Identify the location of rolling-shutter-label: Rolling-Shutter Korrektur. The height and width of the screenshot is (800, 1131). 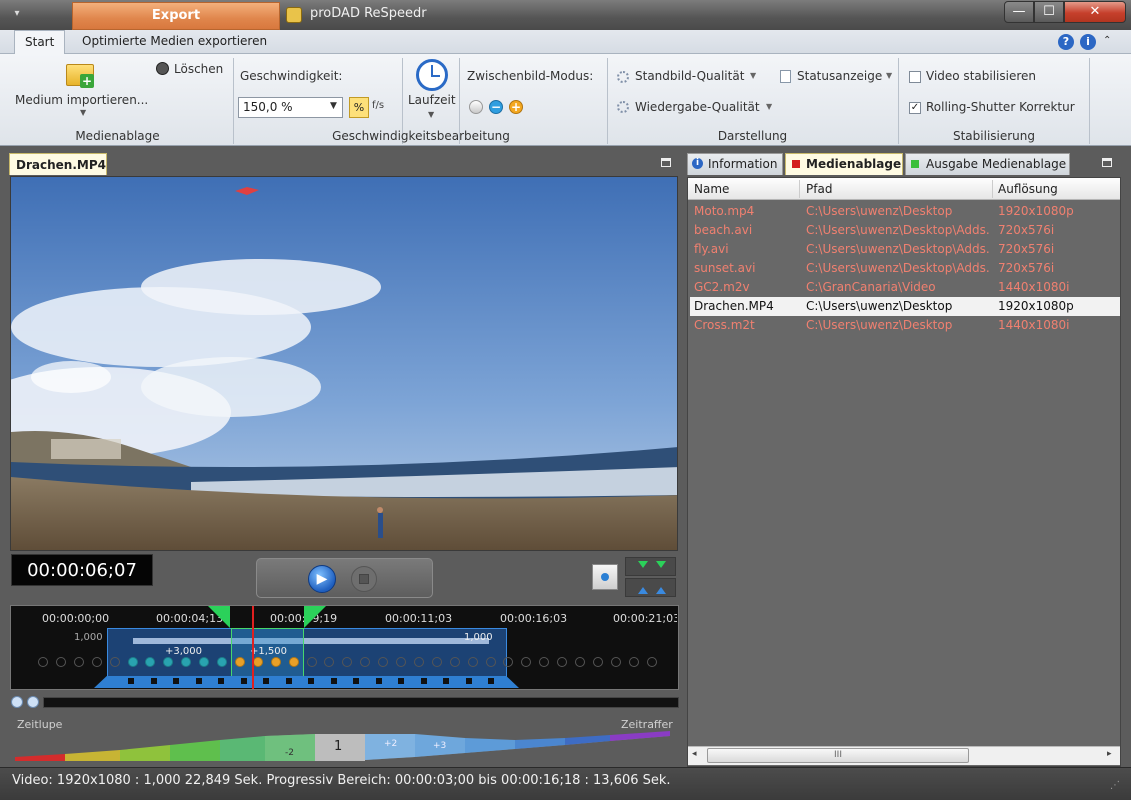
(1000, 107).